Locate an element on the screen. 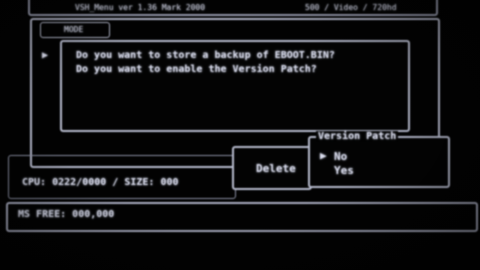  version-patch-option-no: No is located at coordinates (340, 156).